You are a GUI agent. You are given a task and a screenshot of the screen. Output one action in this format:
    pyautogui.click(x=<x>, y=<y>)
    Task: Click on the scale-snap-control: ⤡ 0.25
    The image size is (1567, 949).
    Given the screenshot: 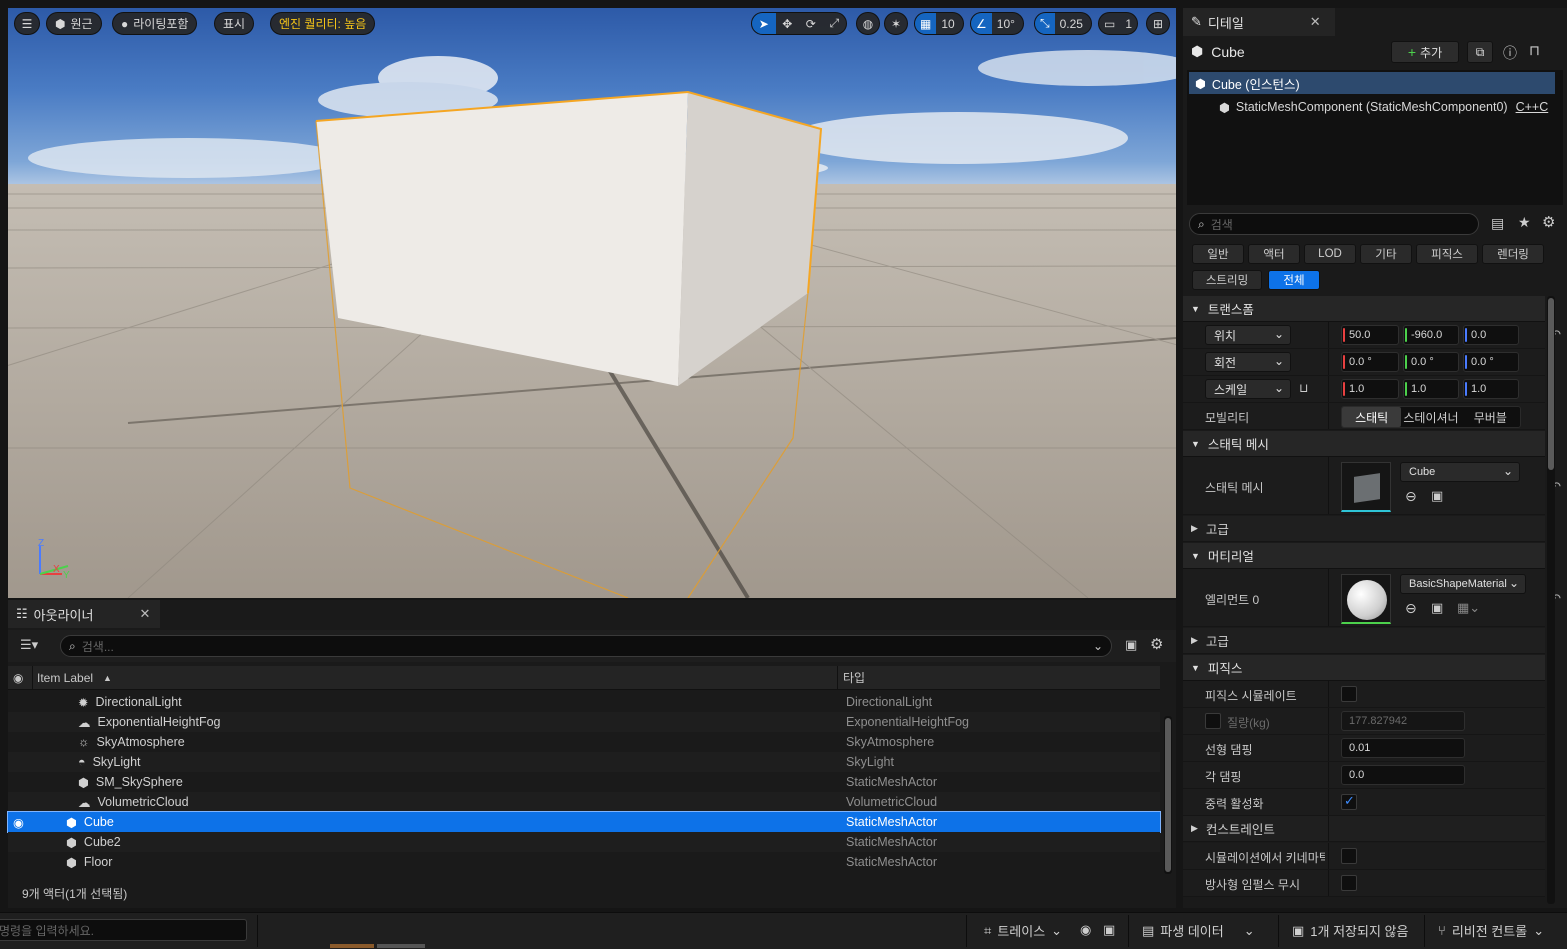 What is the action you would take?
    pyautogui.click(x=1063, y=23)
    